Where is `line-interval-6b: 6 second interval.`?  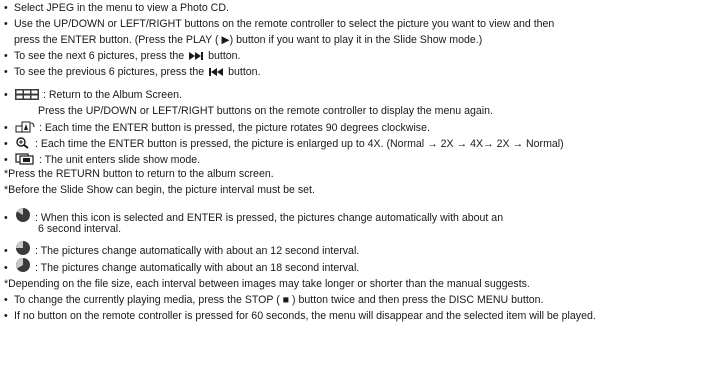
line-interval-6b: 6 second interval. is located at coordinates (80, 229).